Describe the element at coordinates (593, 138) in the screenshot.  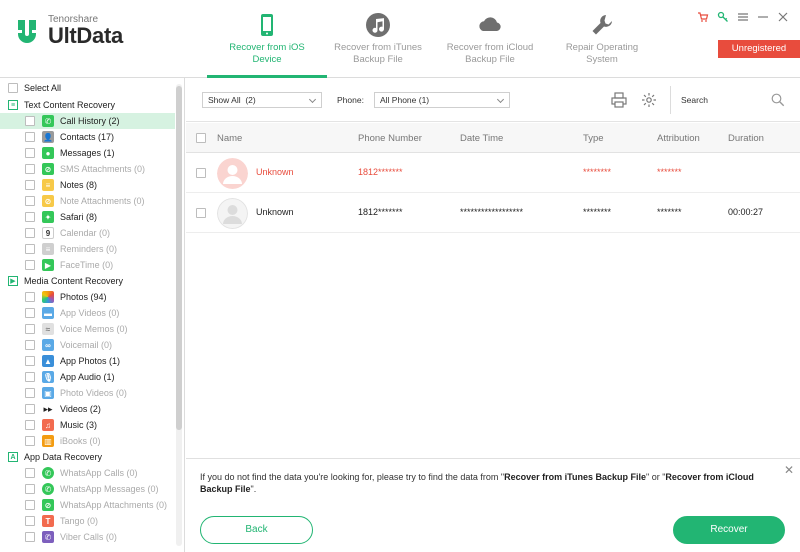
I see `column-type: Type` at that location.